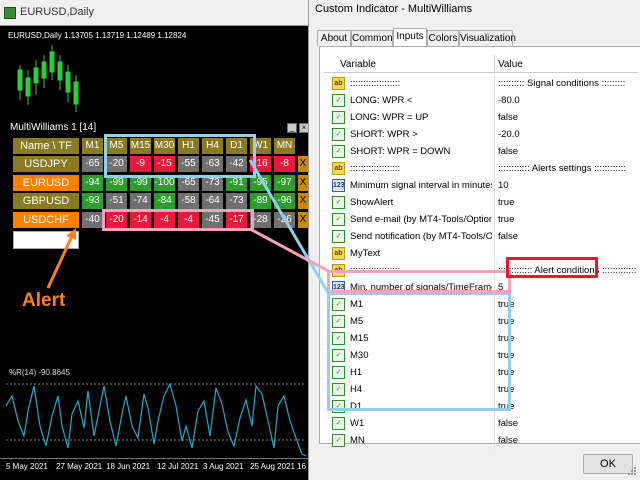 This screenshot has height=480, width=640. What do you see at coordinates (365, 253) in the screenshot?
I see `param-name: MyText` at bounding box center [365, 253].